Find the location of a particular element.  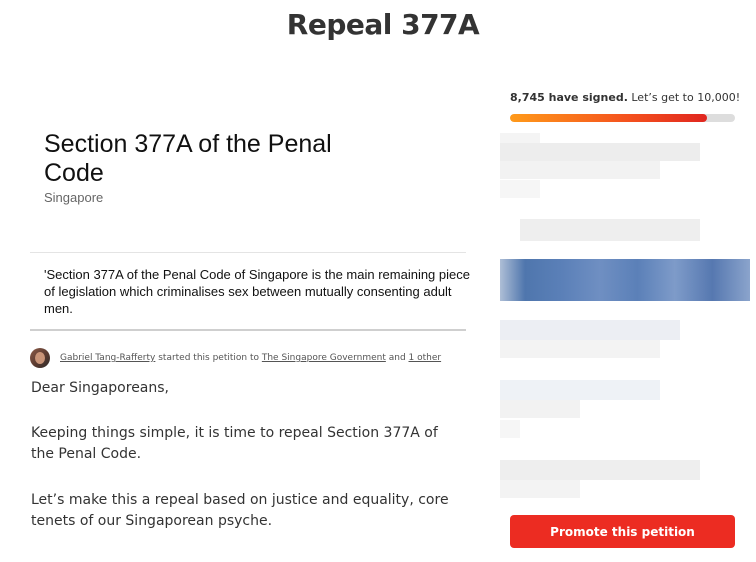

starter-name-link: Gabriel Tang-Rafferty is located at coordinates (107, 358).